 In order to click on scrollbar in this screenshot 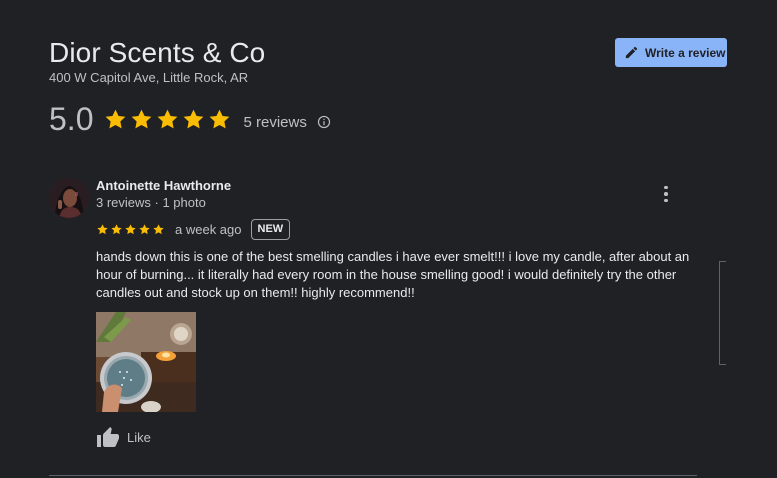, I will do `click(722, 313)`.